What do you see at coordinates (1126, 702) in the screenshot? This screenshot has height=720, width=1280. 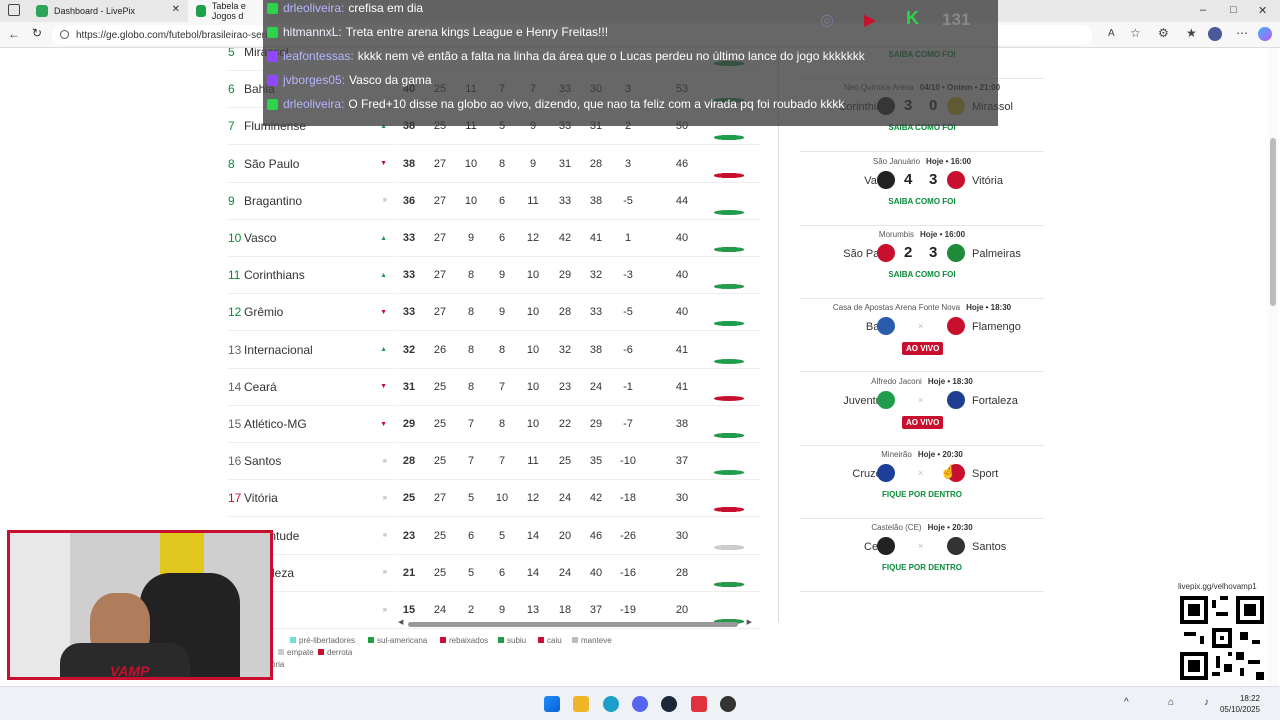 I see `tray-chevron-icon: ^` at bounding box center [1126, 702].